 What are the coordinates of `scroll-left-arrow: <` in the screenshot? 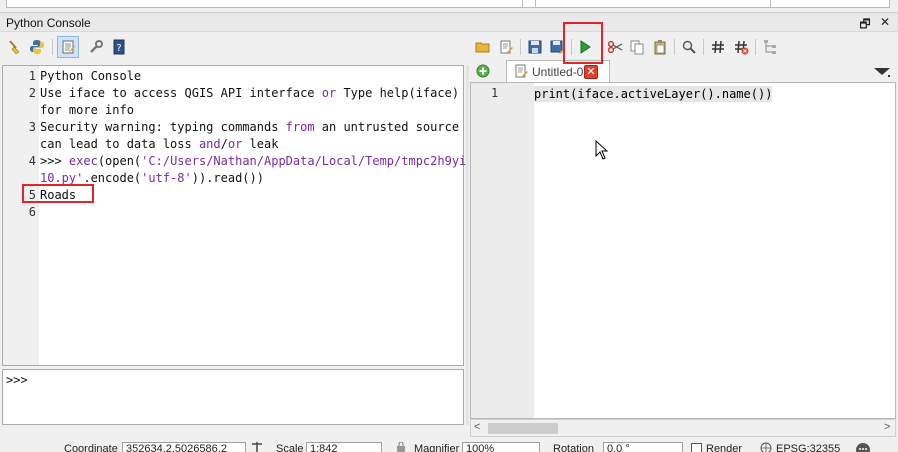 It's located at (477, 427).